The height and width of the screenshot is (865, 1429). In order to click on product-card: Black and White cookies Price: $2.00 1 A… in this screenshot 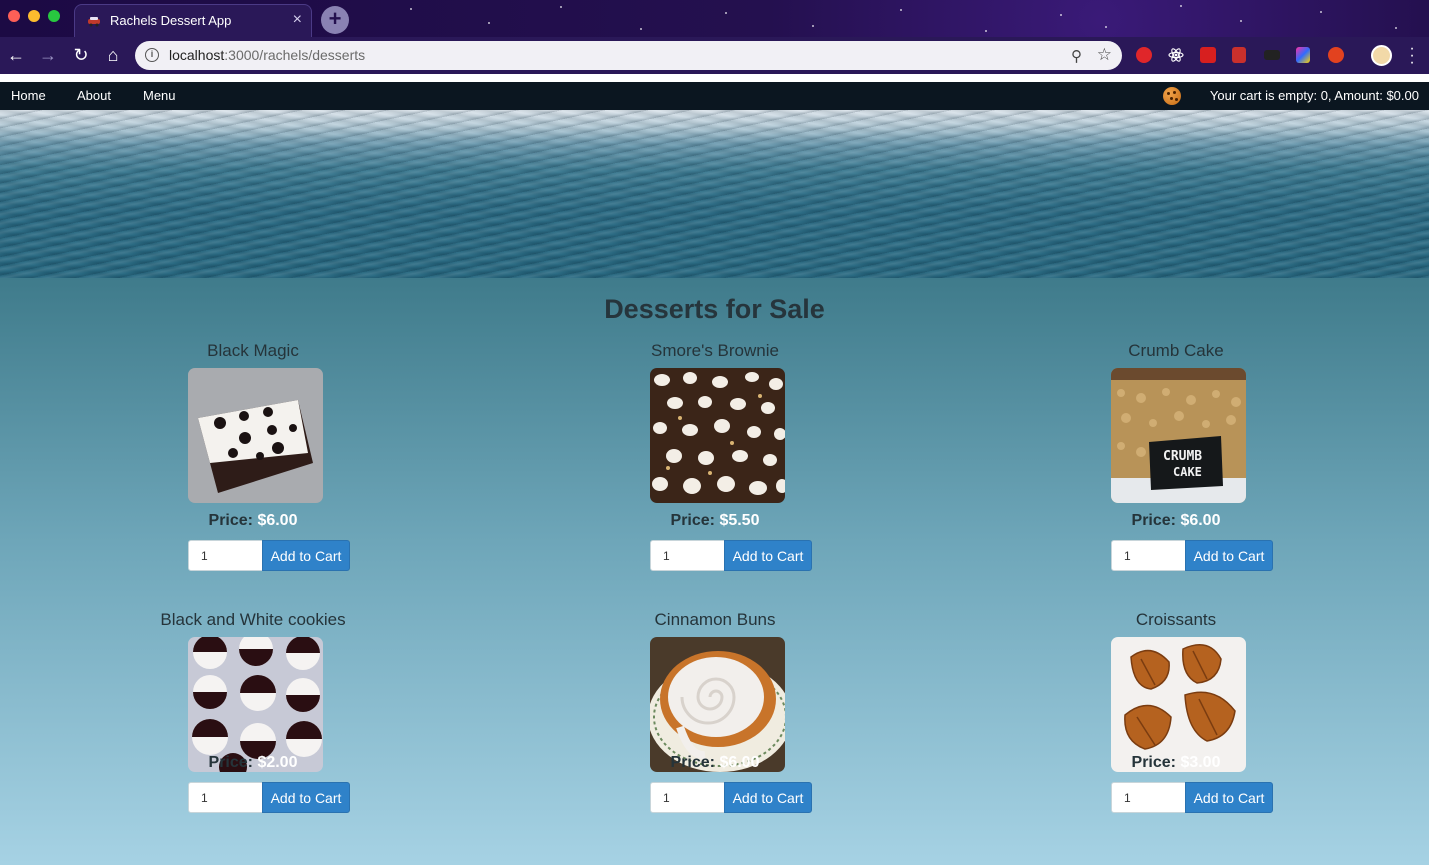, I will do `click(253, 711)`.